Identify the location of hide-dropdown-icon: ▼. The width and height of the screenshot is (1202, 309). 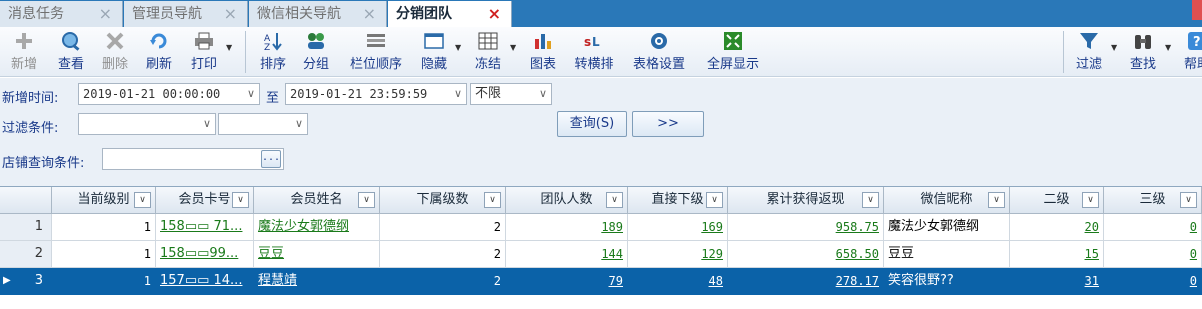
(458, 47).